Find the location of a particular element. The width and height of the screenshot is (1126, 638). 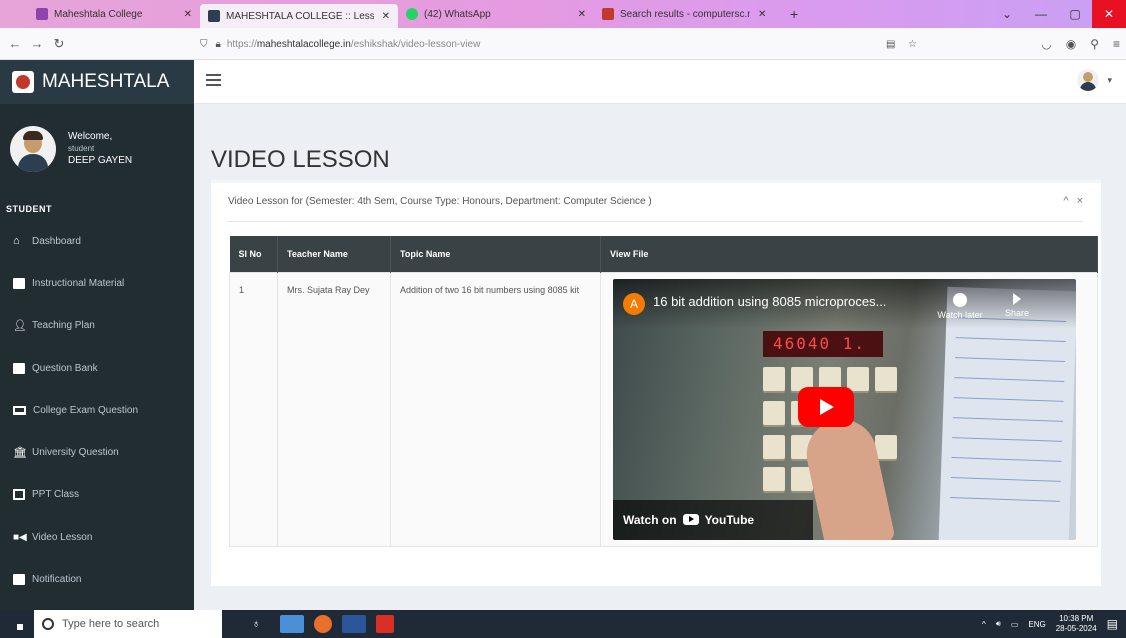

chevron-down-icon: ▾ is located at coordinates (1109, 79).